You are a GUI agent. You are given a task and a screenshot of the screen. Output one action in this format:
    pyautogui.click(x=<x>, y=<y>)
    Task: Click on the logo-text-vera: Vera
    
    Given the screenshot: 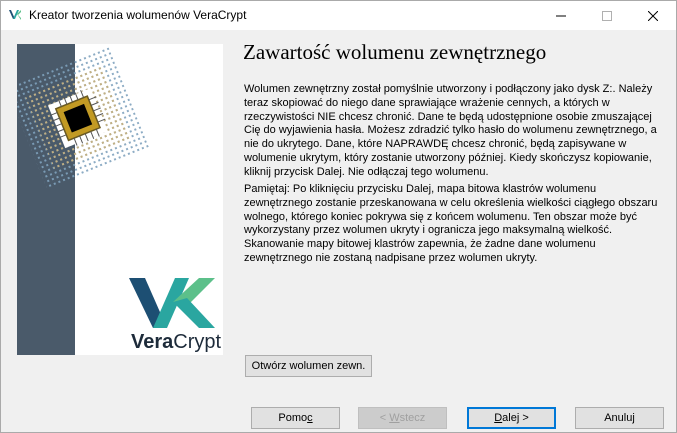 What is the action you would take?
    pyautogui.click(x=152, y=342)
    